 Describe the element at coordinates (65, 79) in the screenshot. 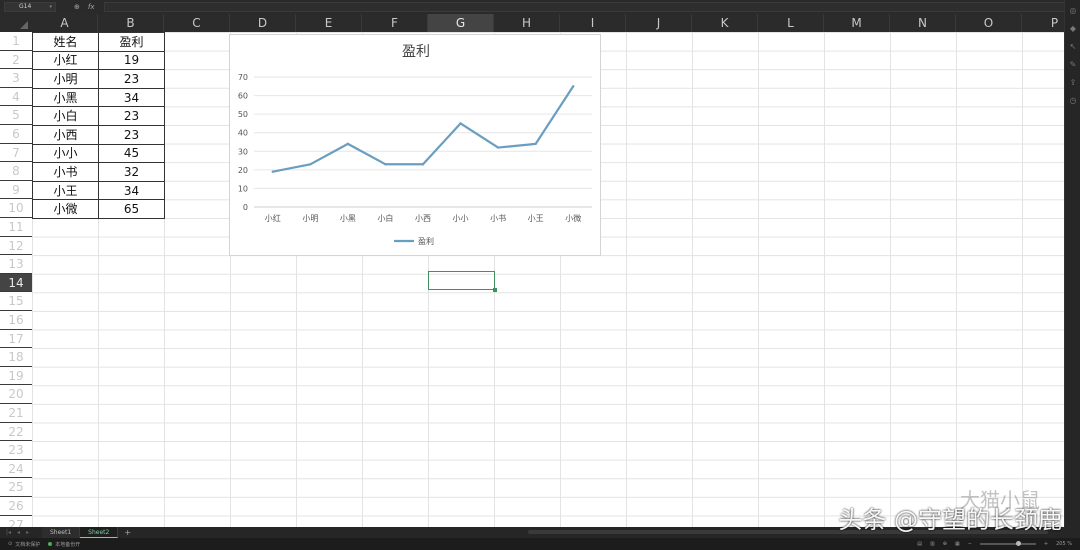

I see `table-cell: 小明` at that location.